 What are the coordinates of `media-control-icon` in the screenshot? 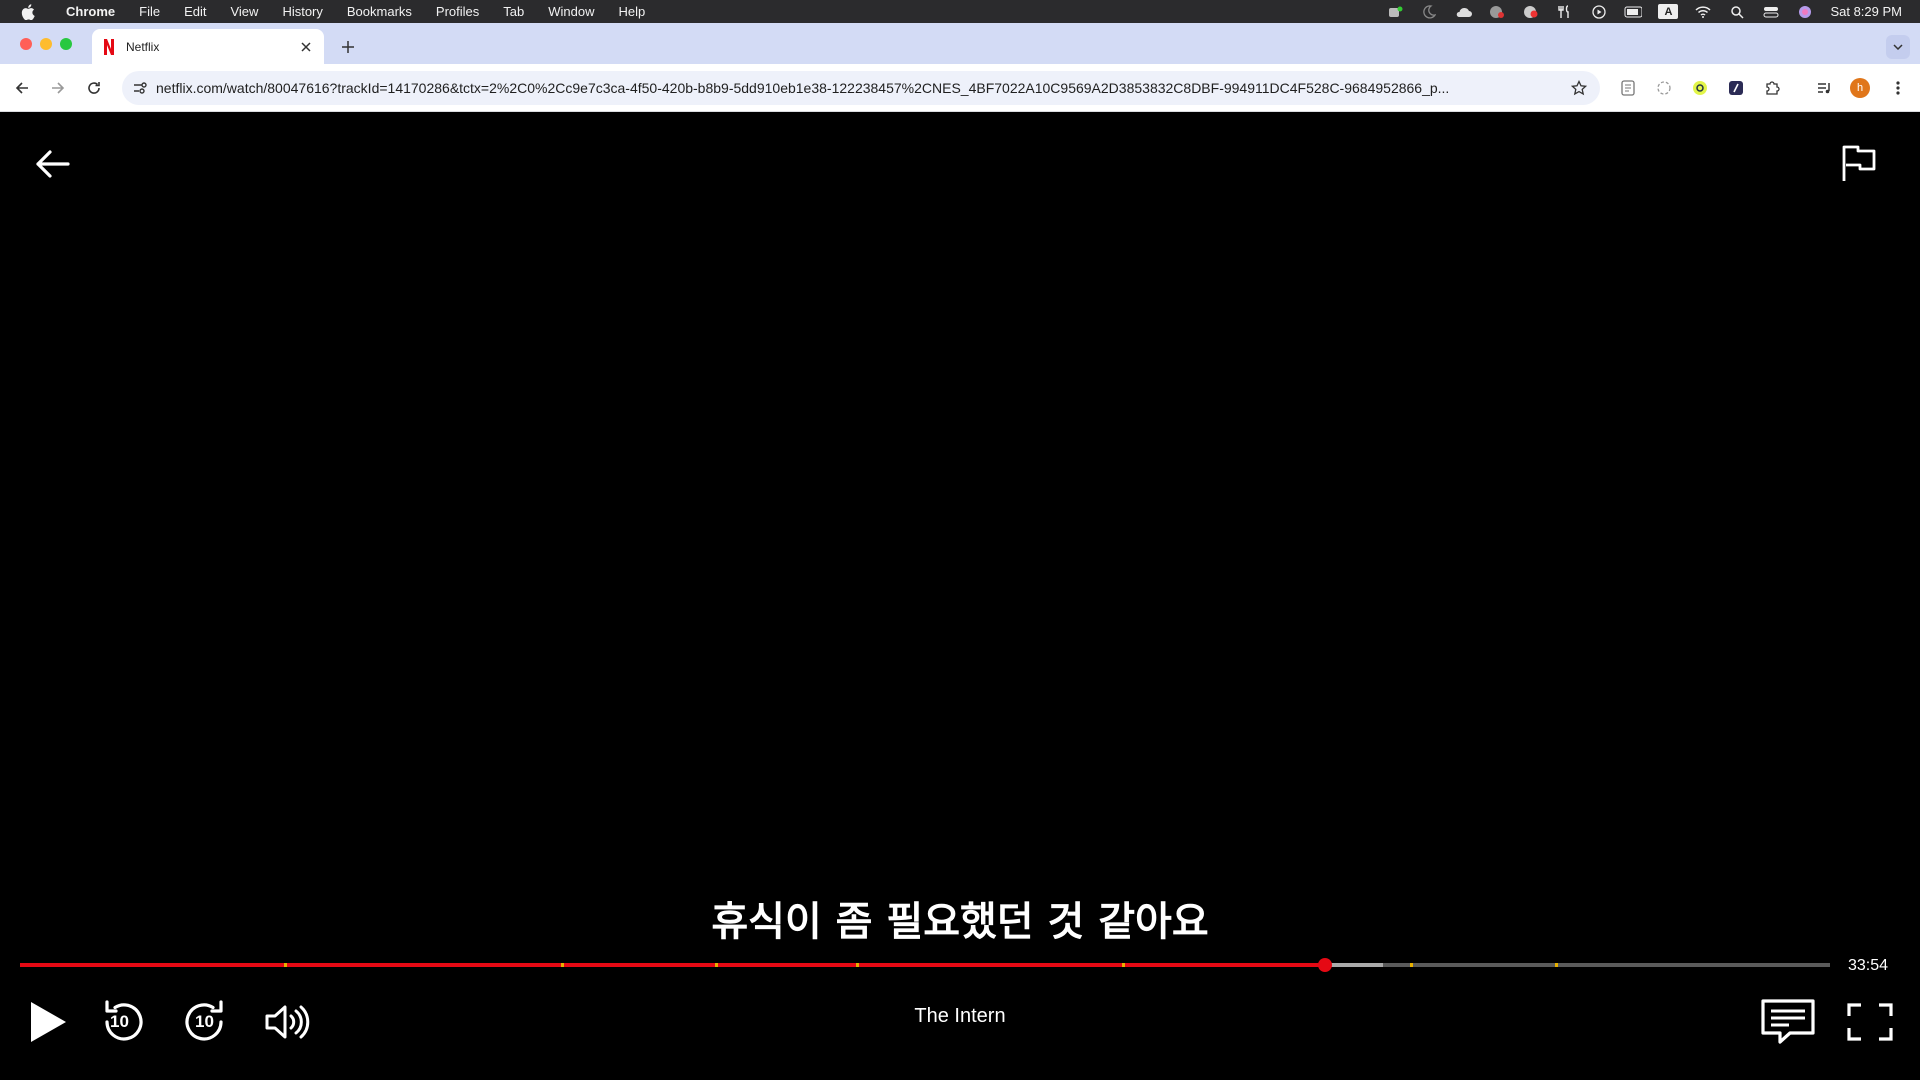 It's located at (1824, 88).